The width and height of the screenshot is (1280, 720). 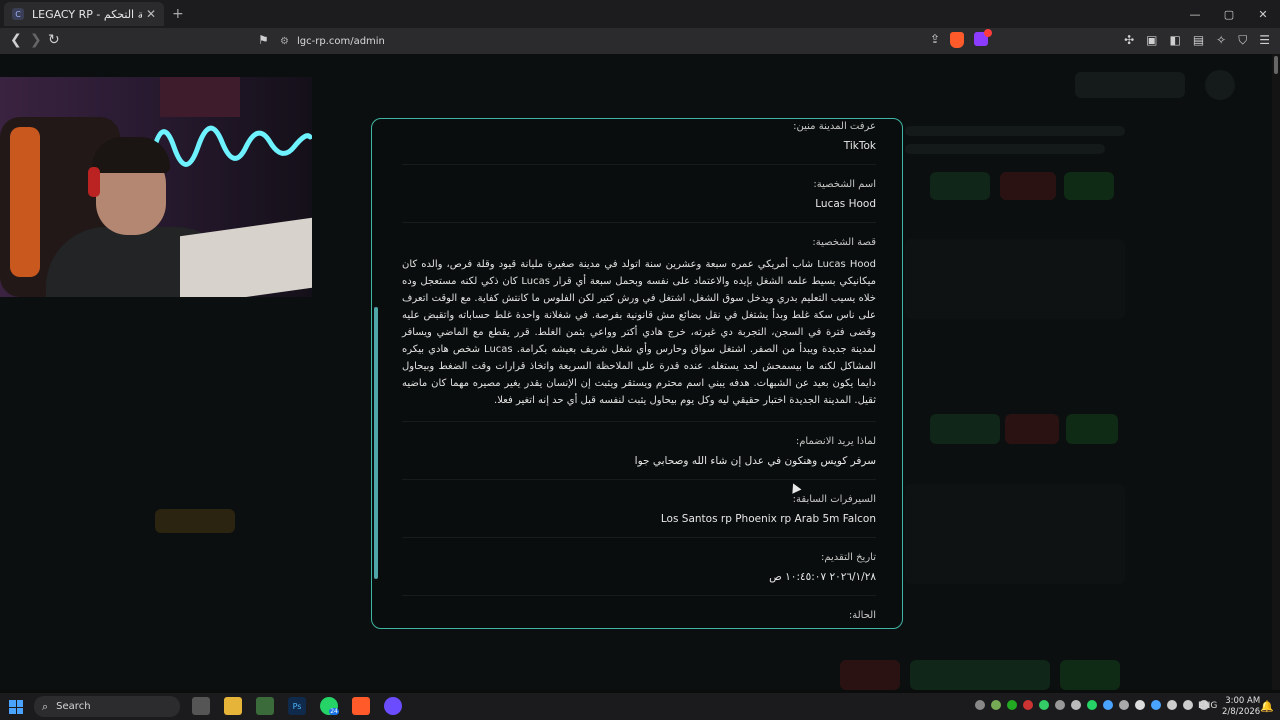 What do you see at coordinates (201, 706) in the screenshot?
I see `task-view-icon` at bounding box center [201, 706].